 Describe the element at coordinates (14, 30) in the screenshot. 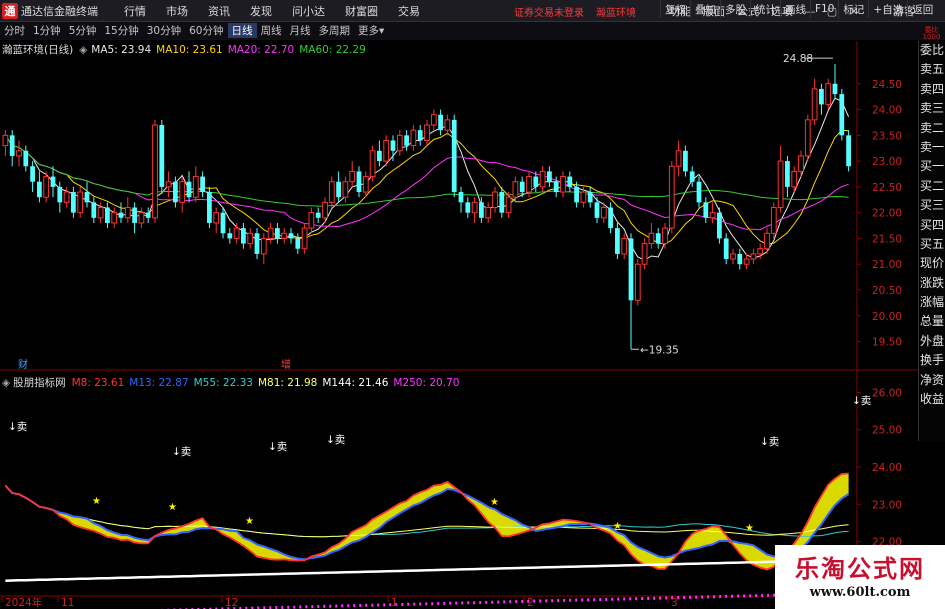

I see `period-tab: 分时` at that location.